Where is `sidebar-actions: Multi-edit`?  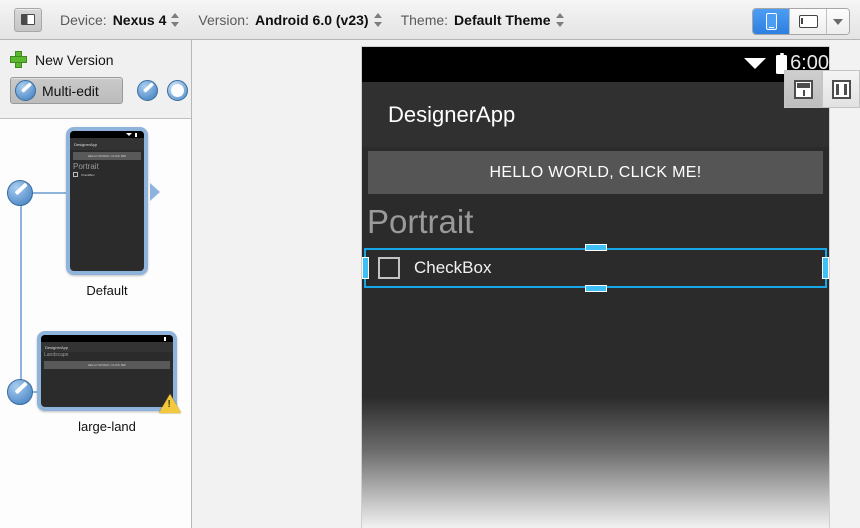
sidebar-actions: Multi-edit is located at coordinates (99, 90).